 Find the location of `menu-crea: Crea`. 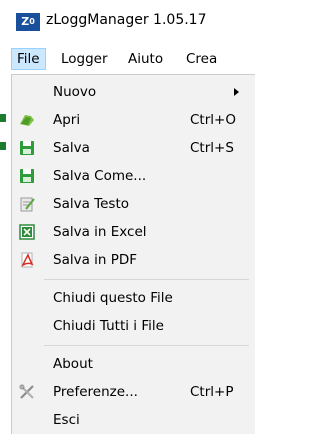

menu-crea: Crea is located at coordinates (201, 59).